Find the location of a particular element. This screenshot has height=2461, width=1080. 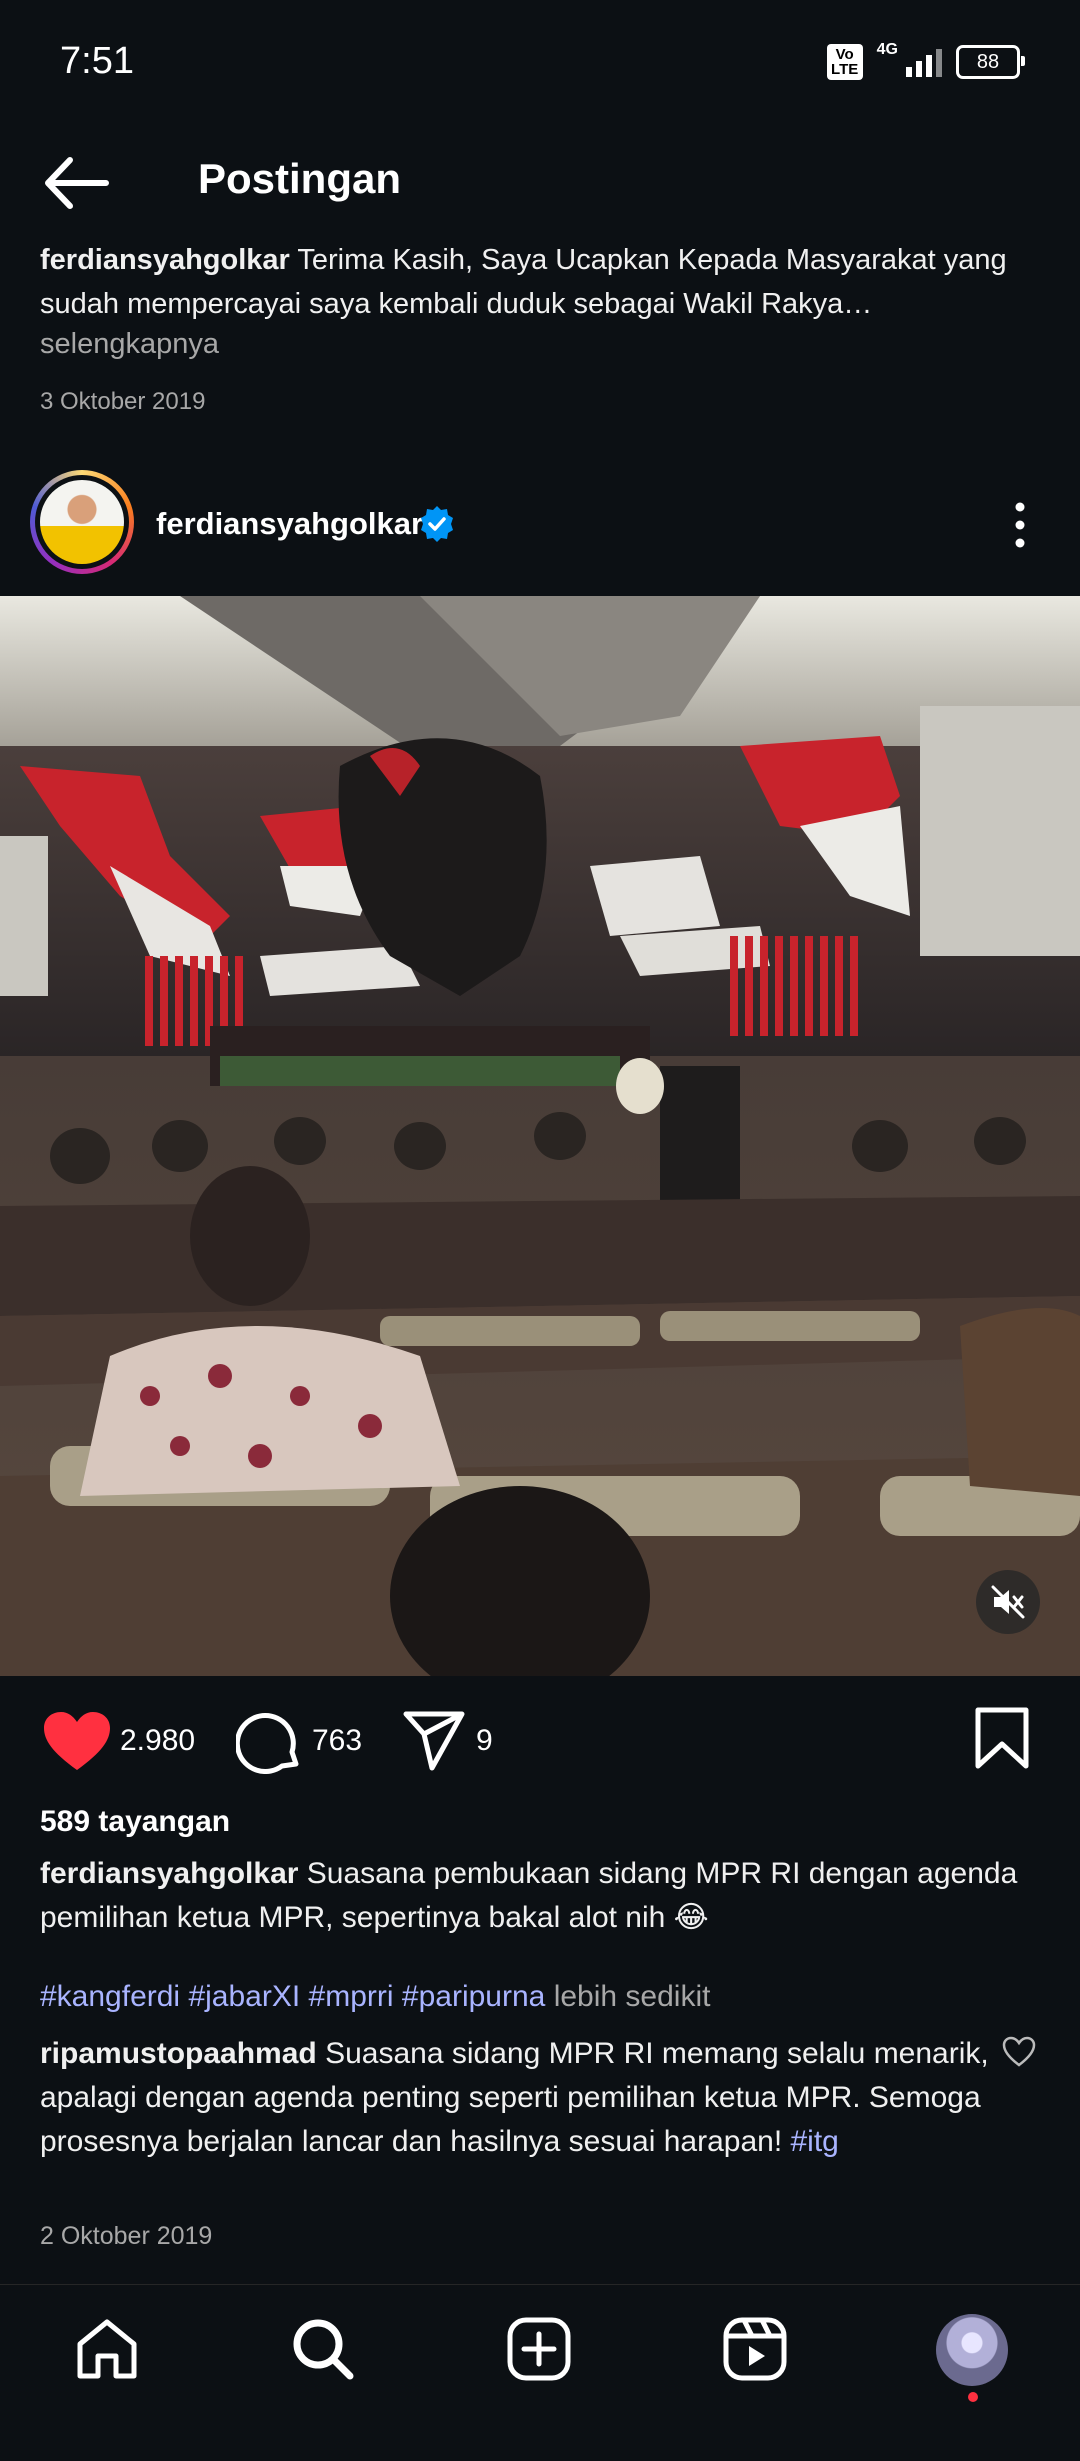

post-avatar is located at coordinates (82, 522).